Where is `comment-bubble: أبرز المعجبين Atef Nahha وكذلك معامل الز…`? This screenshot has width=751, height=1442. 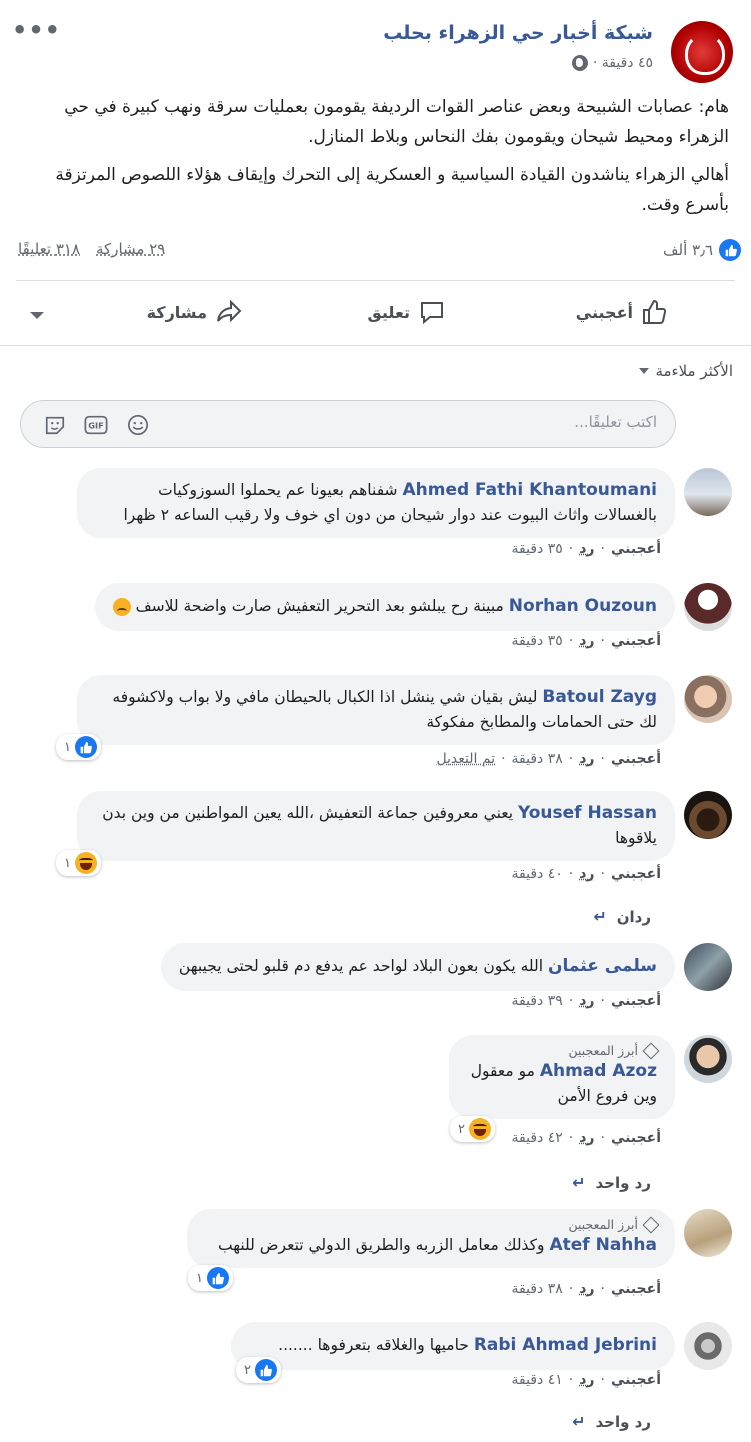 comment-bubble: أبرز المعجبين Atef Nahha وكذلك معامل الز… is located at coordinates (431, 1238).